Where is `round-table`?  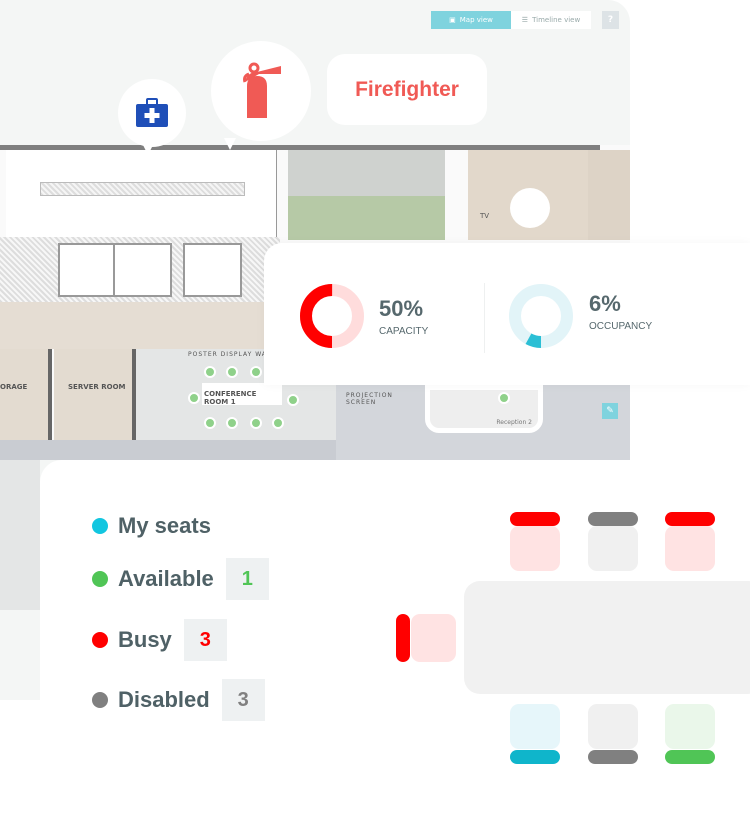
round-table is located at coordinates (530, 208).